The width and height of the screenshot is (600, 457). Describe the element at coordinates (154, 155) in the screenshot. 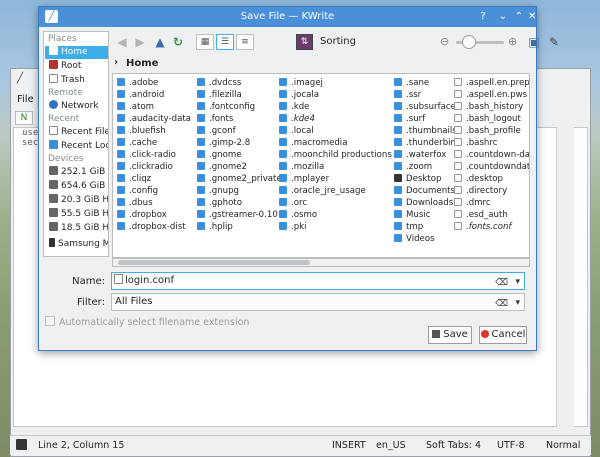

I see `file-item: .click-radio` at that location.